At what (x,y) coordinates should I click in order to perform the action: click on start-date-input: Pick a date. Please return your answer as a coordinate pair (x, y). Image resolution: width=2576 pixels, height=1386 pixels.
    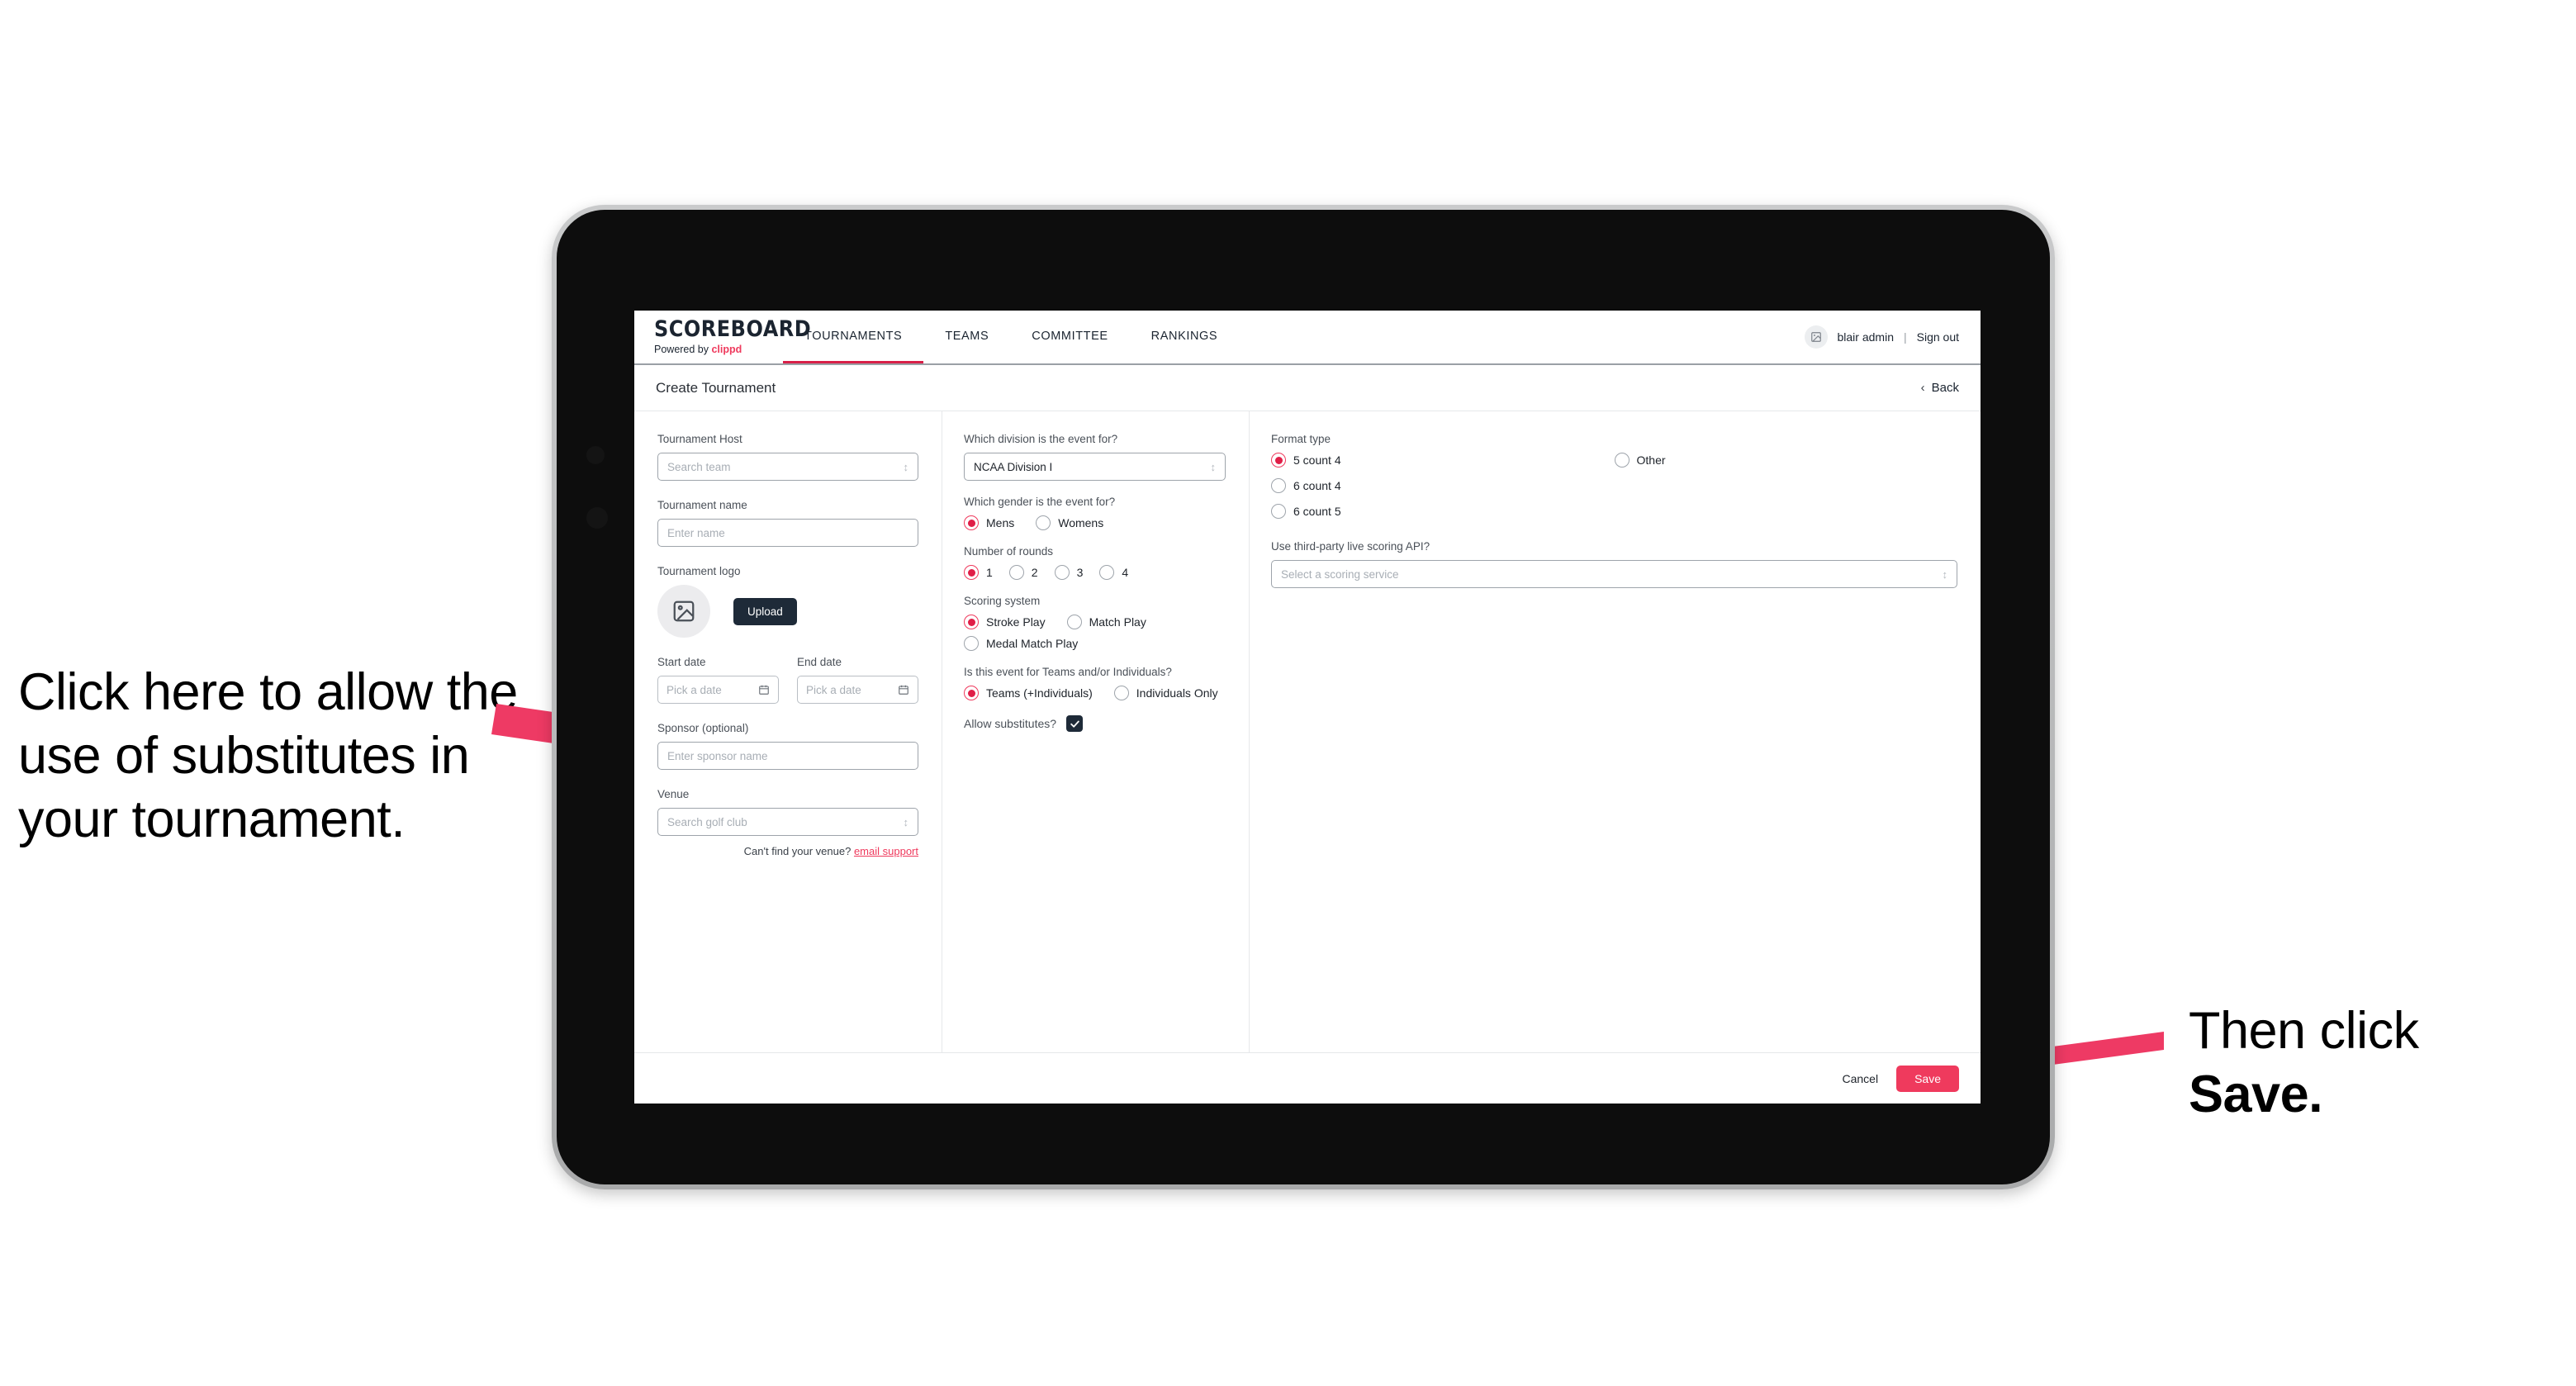
    Looking at the image, I should click on (718, 690).